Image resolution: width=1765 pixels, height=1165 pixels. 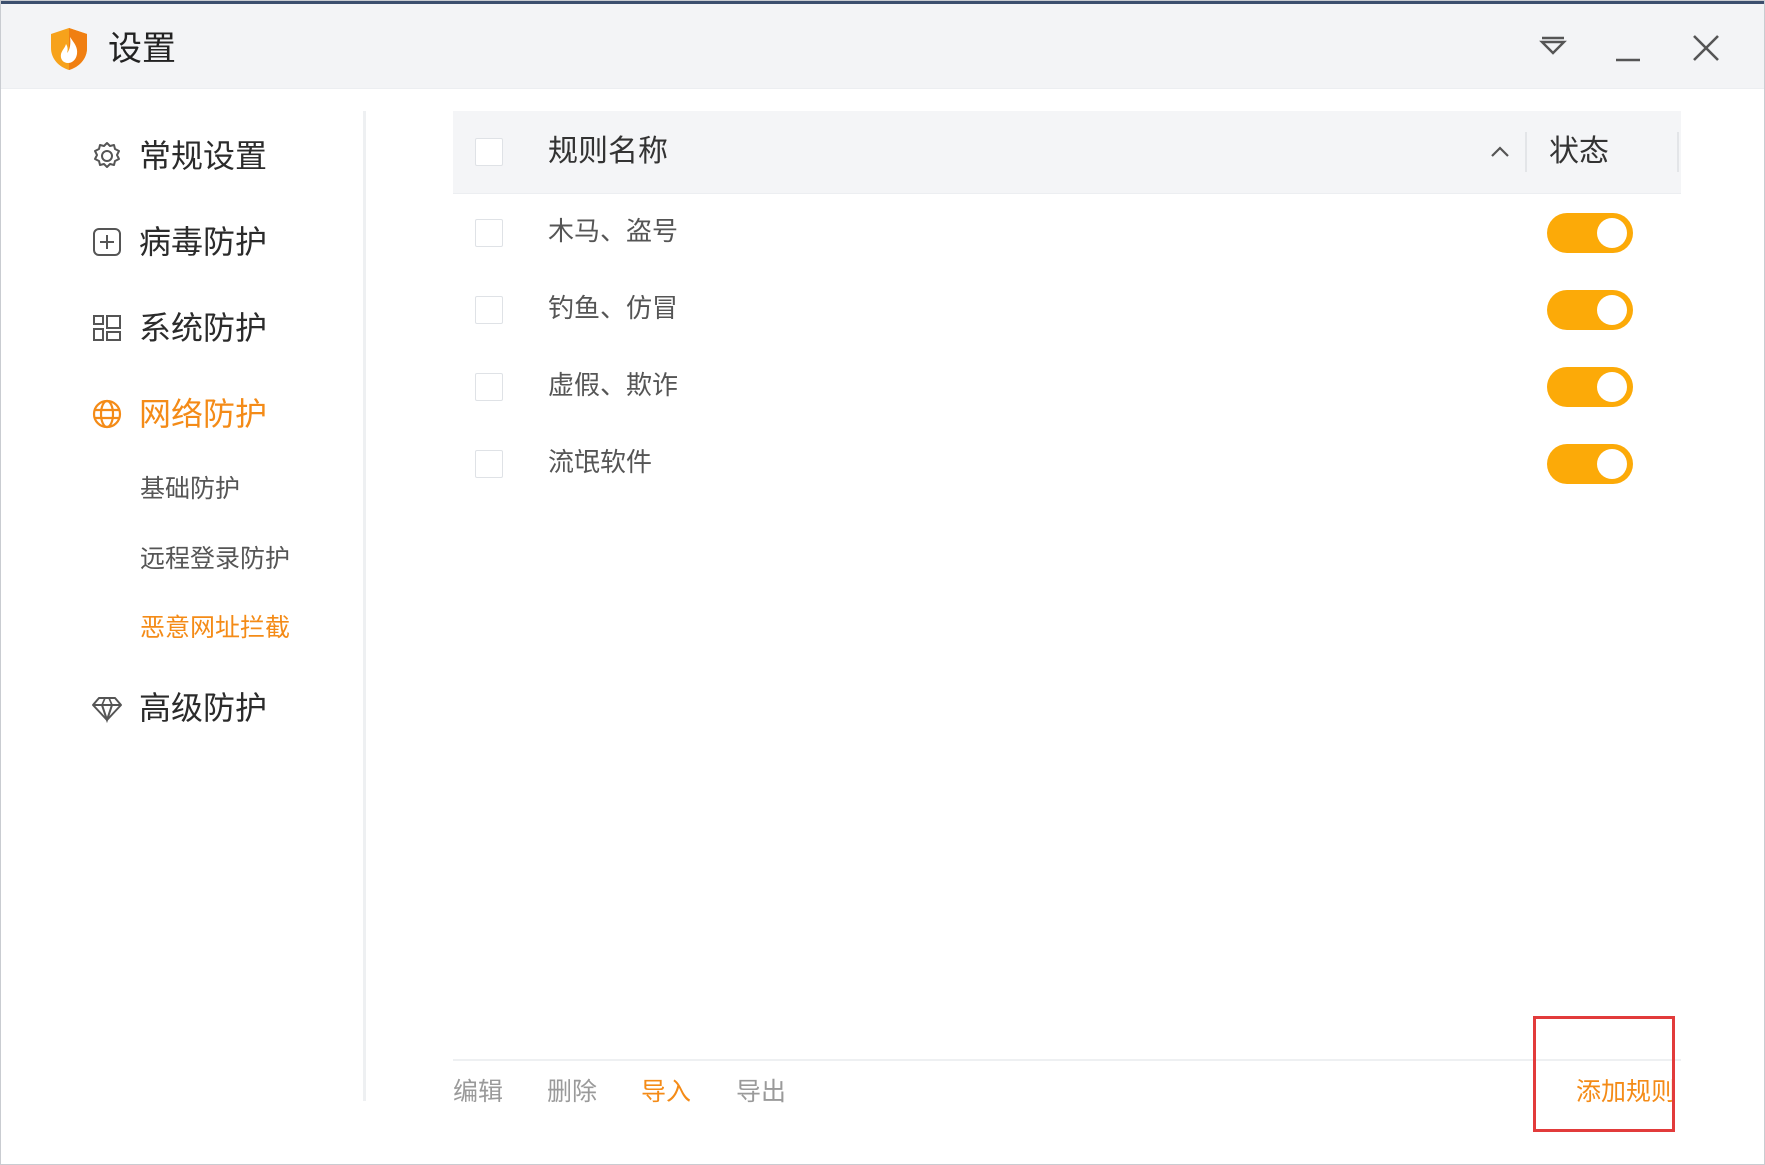 What do you see at coordinates (489, 152) in the screenshot?
I see `select-all-checkbox` at bounding box center [489, 152].